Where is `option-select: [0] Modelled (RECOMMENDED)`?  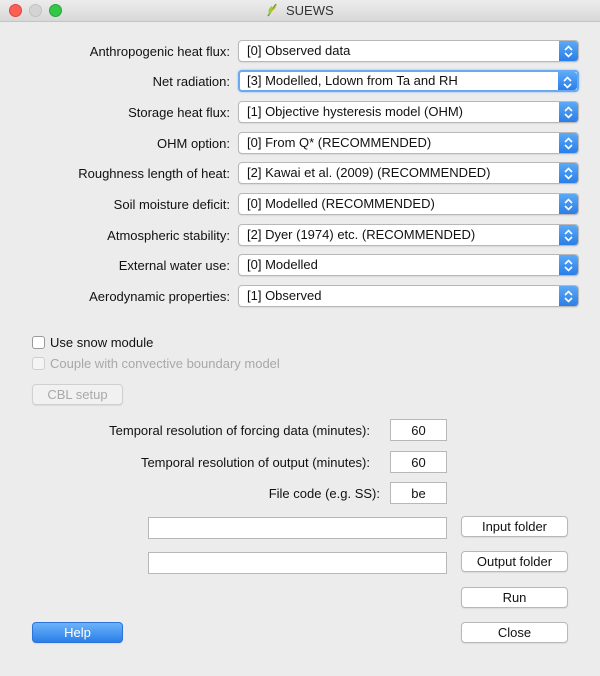 option-select: [0] Modelled (RECOMMENDED) is located at coordinates (408, 204).